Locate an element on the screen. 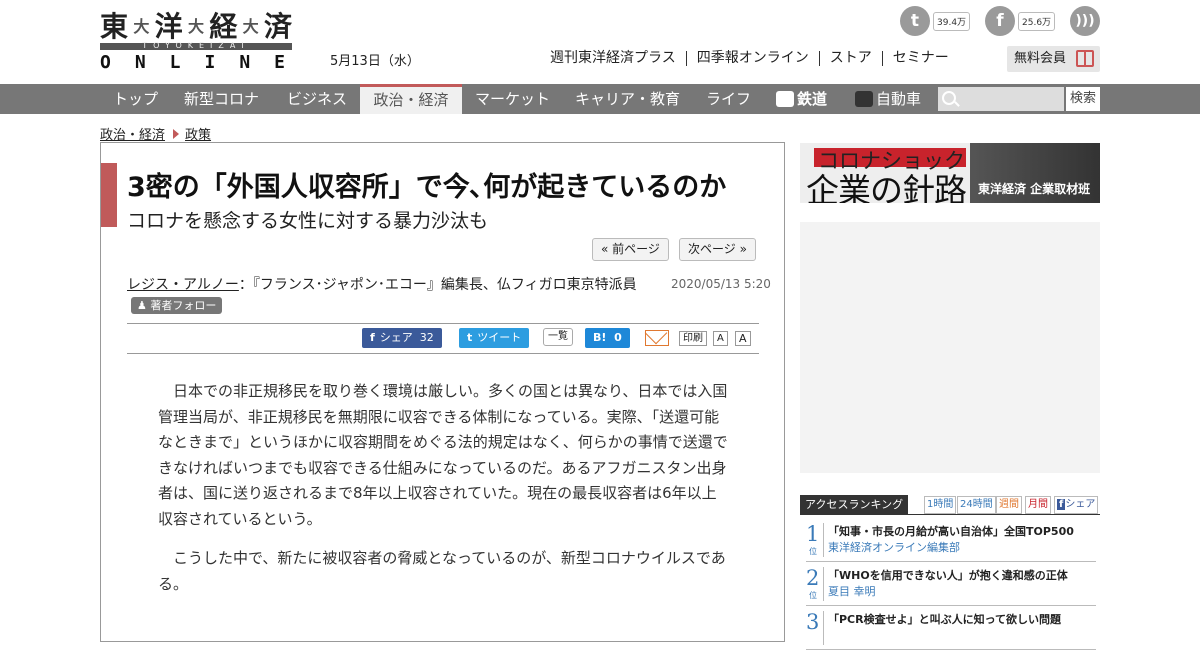  link-store: ストア is located at coordinates (850, 58).